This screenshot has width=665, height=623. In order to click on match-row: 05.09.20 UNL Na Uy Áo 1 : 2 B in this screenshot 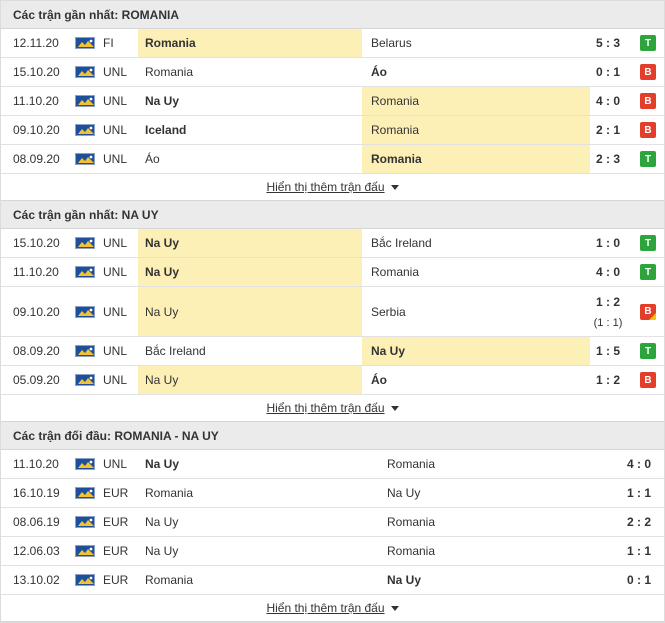, I will do `click(332, 380)`.